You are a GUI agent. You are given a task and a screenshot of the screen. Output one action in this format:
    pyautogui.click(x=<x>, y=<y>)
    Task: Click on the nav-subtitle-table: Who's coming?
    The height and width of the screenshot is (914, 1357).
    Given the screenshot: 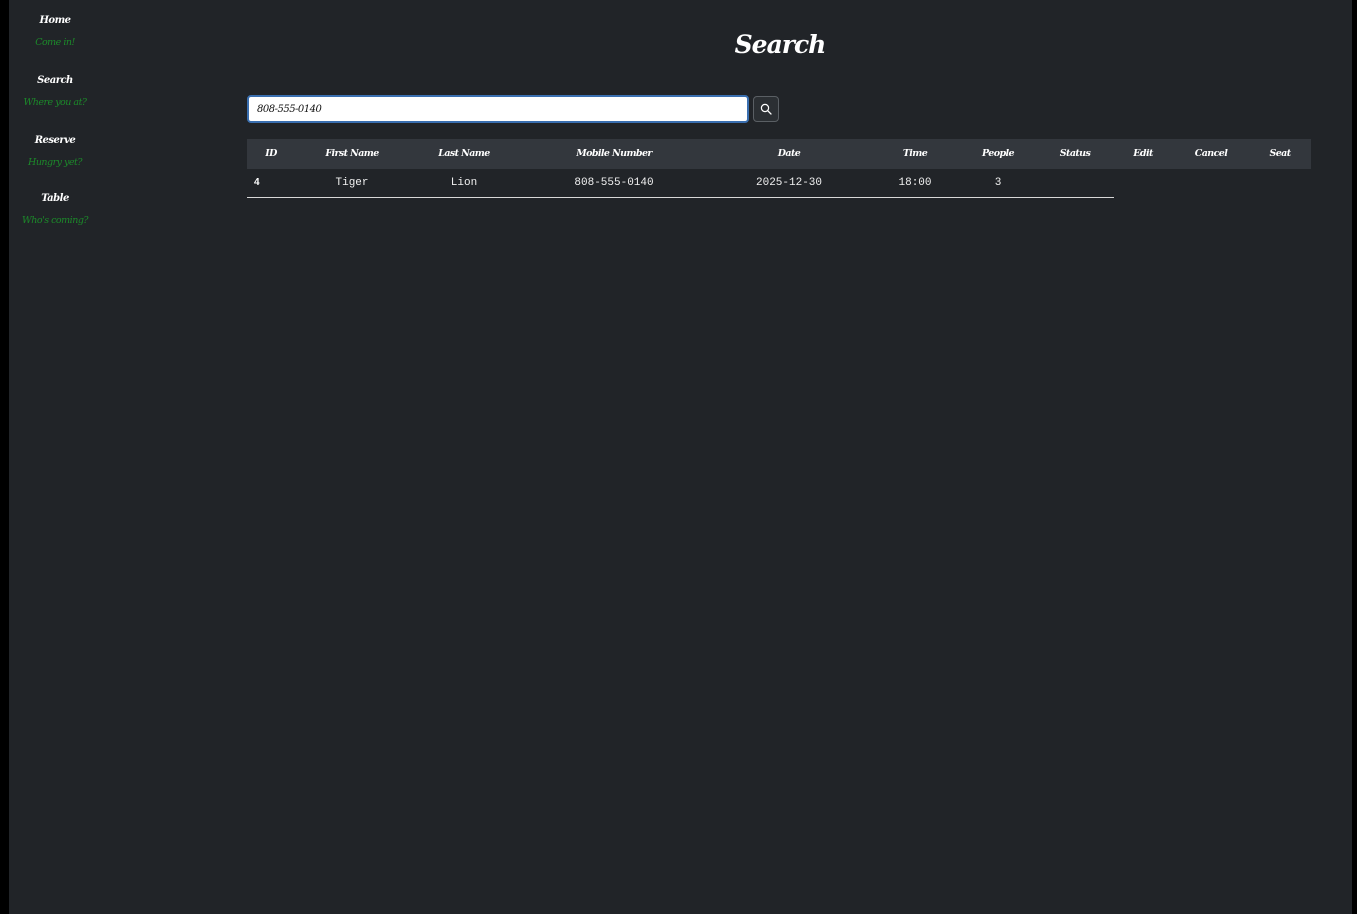 What is the action you would take?
    pyautogui.click(x=55, y=220)
    